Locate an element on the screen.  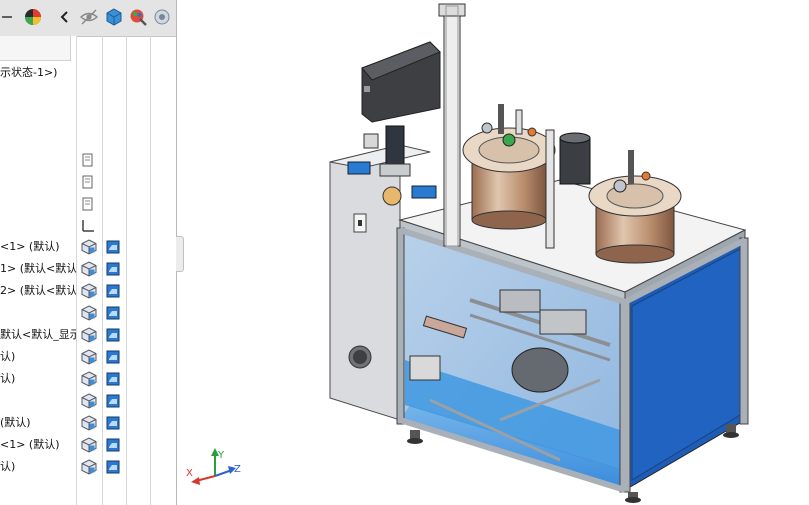
appearance-pie-icon is located at coordinates (33, 17).